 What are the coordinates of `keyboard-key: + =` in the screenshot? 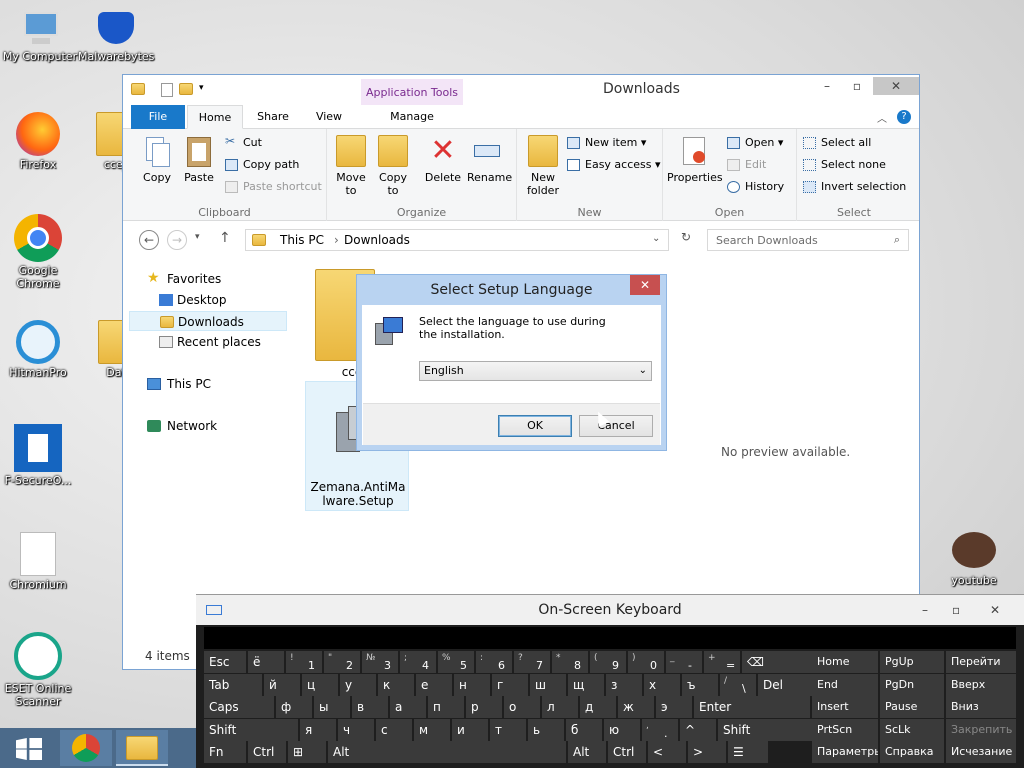 It's located at (722, 662).